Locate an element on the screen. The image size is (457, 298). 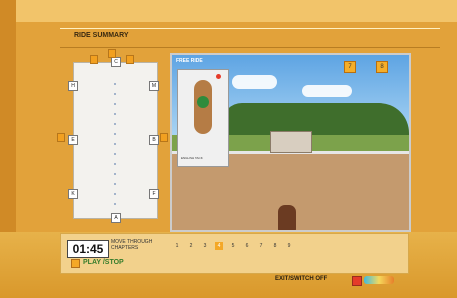
page-title: RIDE SUMMARY is located at coordinates (101, 35).